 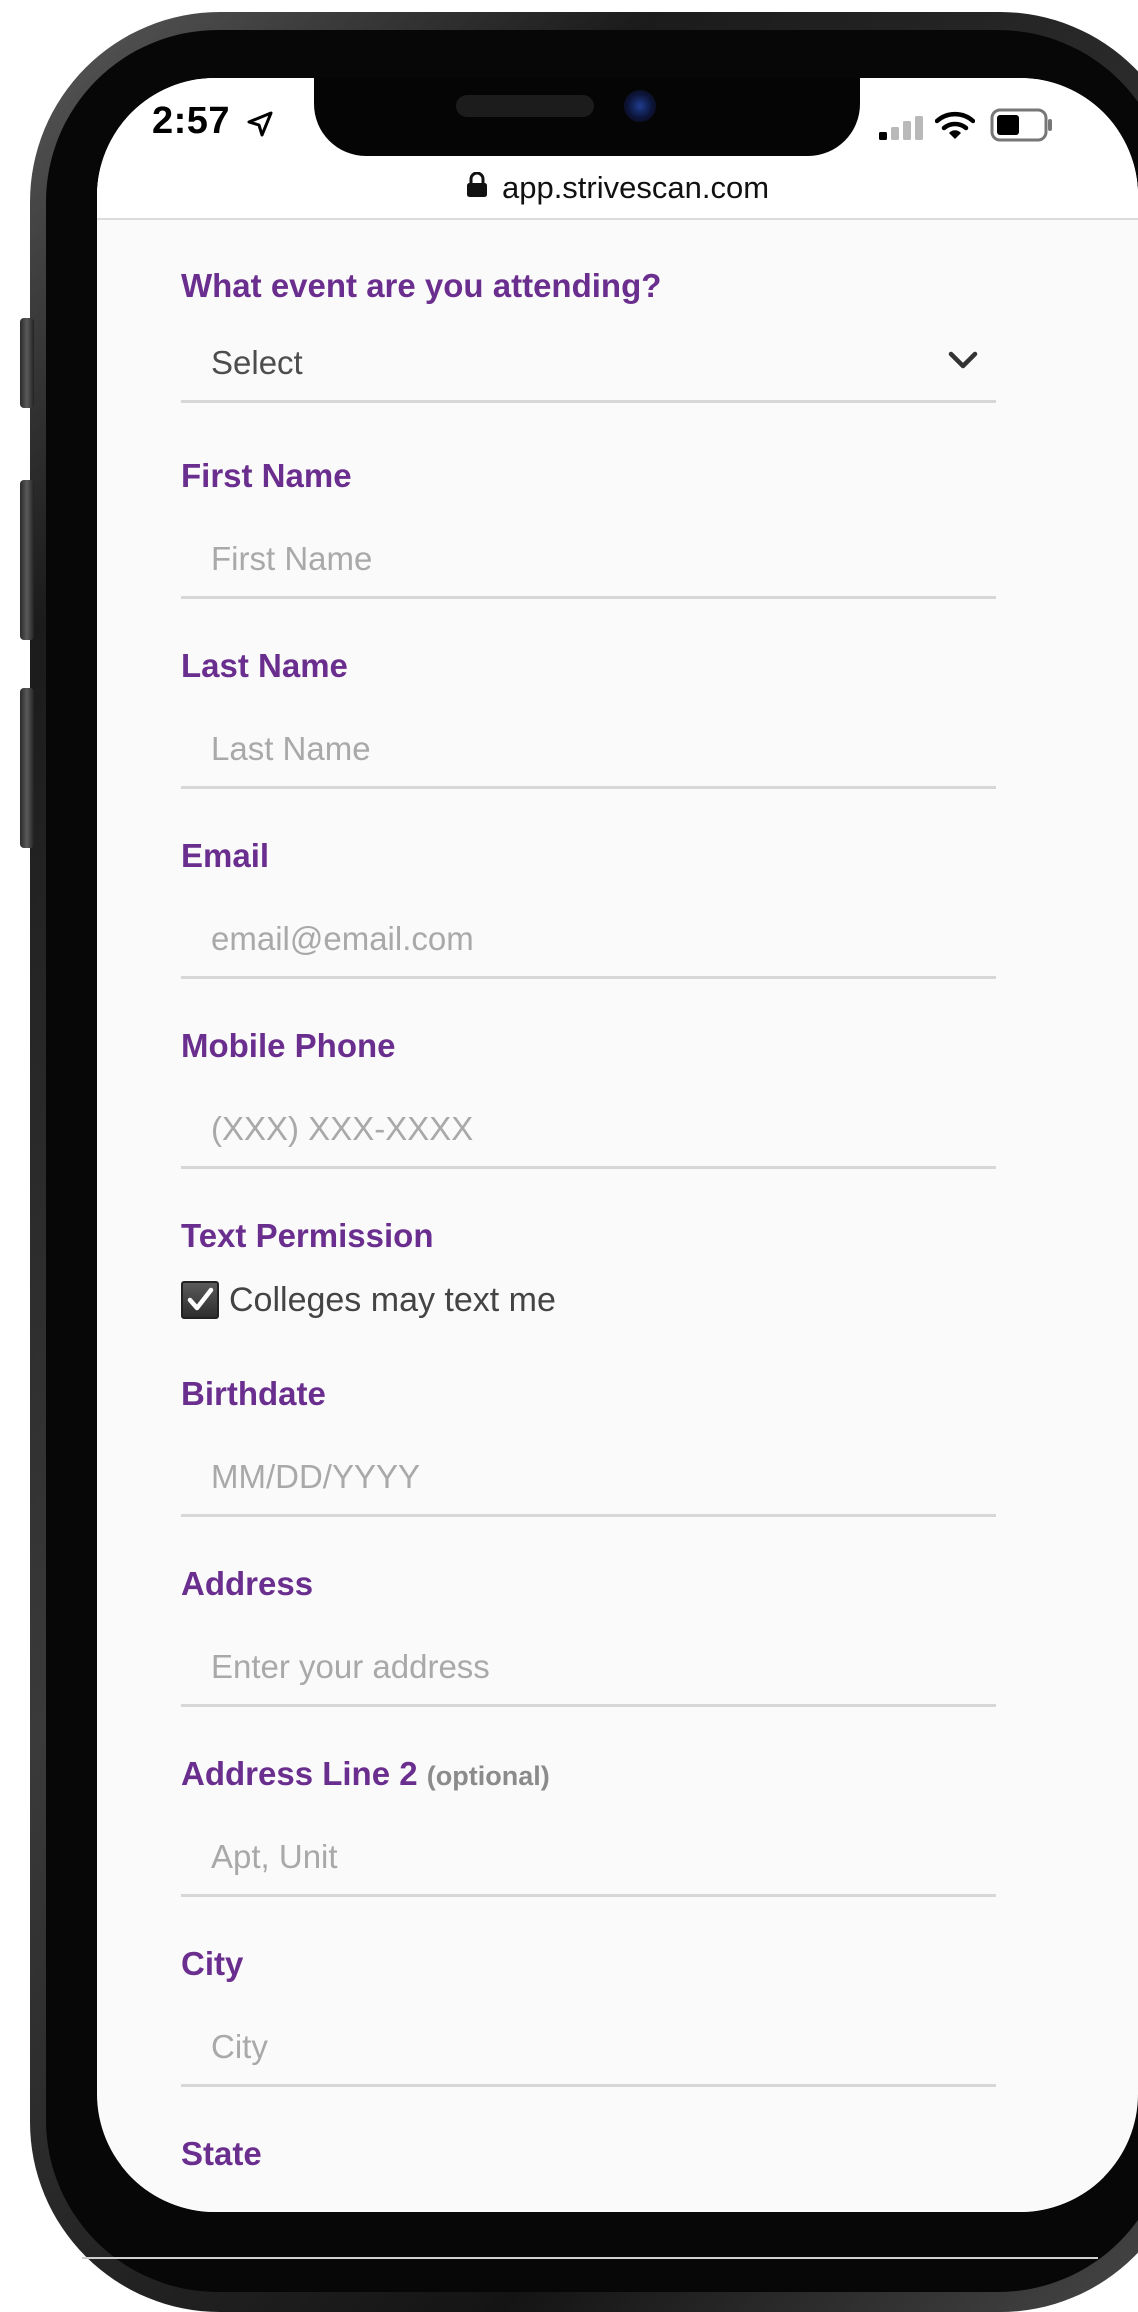 I want to click on birthdate-field: Birthdate, so click(x=588, y=1444).